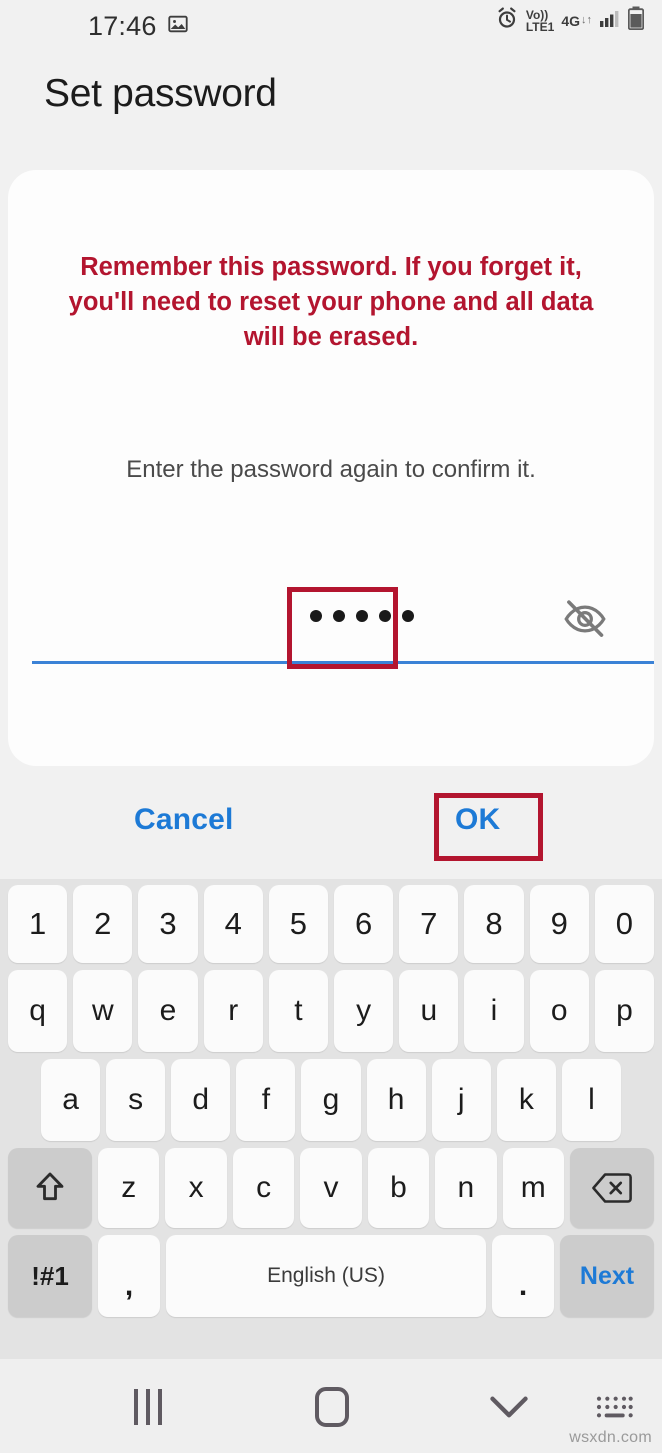 The height and width of the screenshot is (1453, 662). What do you see at coordinates (494, 924) in the screenshot?
I see `key-8: 8` at bounding box center [494, 924].